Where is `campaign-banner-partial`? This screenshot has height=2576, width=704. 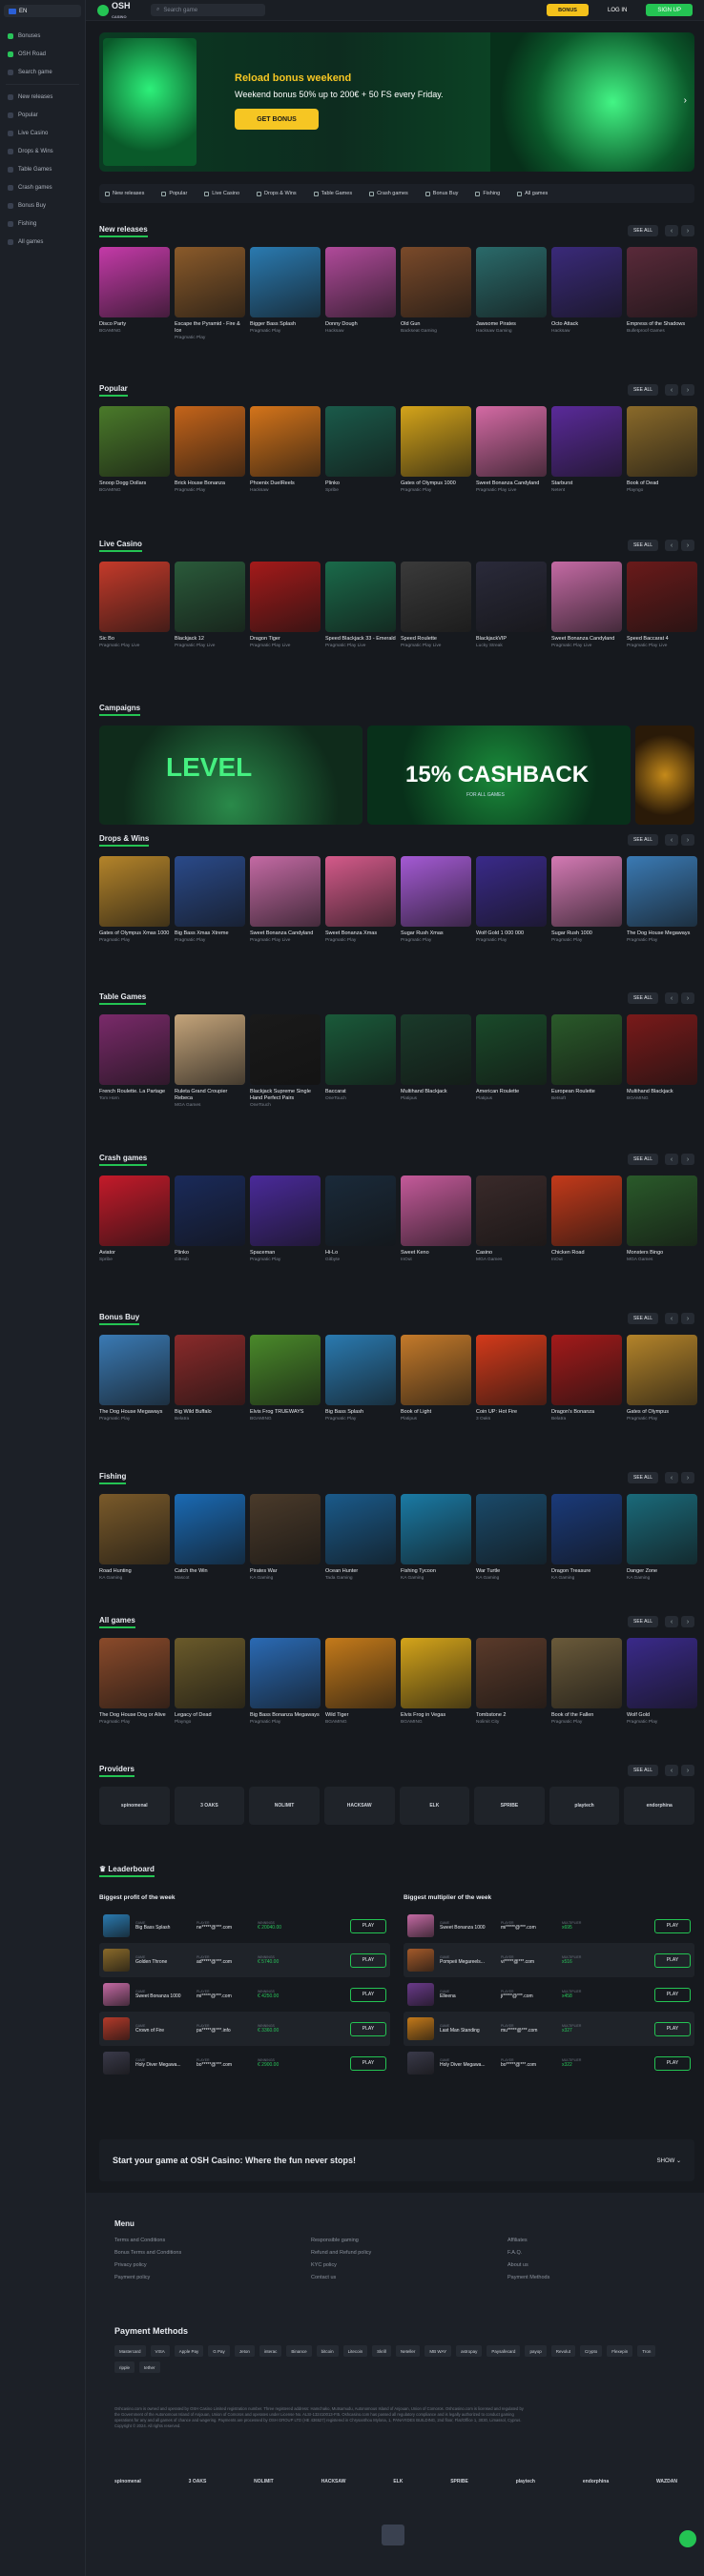
campaign-banner-partial is located at coordinates (664, 775).